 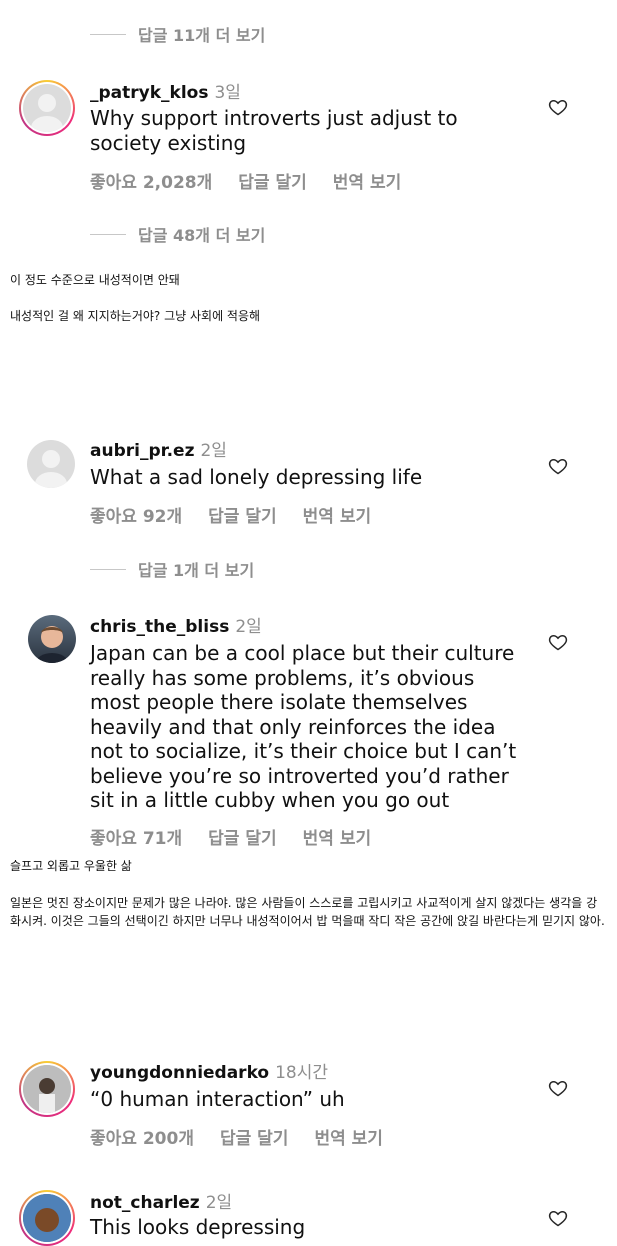 What do you see at coordinates (217, 1099) in the screenshot?
I see `comment-text: “0 human interaction” uh` at bounding box center [217, 1099].